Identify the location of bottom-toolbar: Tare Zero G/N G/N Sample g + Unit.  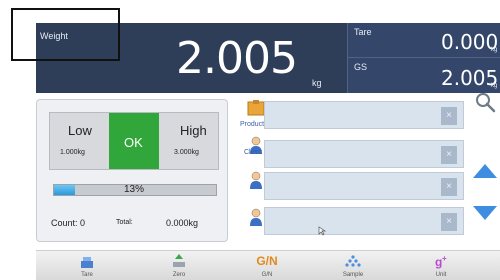
(268, 265).